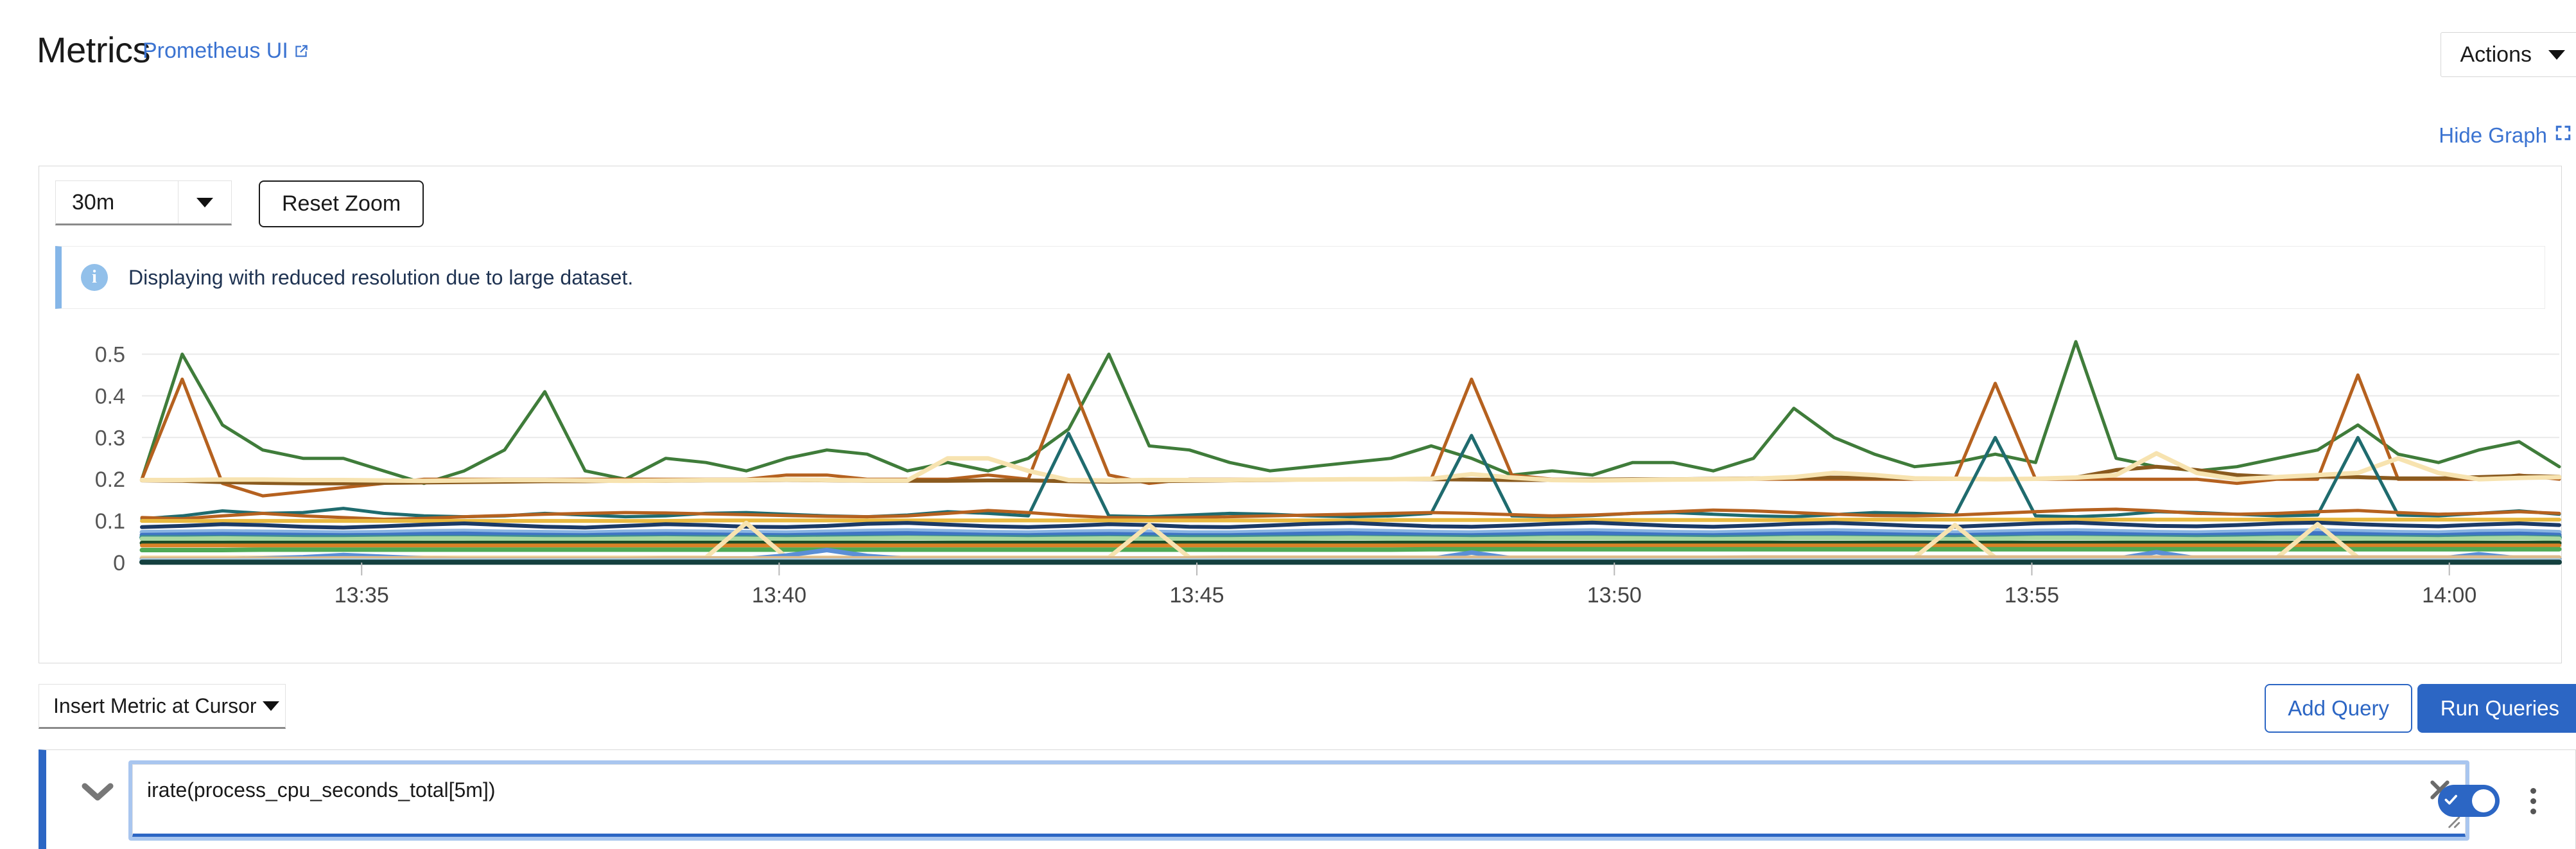  What do you see at coordinates (2496, 54) in the screenshot?
I see `actions-button-label: Actions` at bounding box center [2496, 54].